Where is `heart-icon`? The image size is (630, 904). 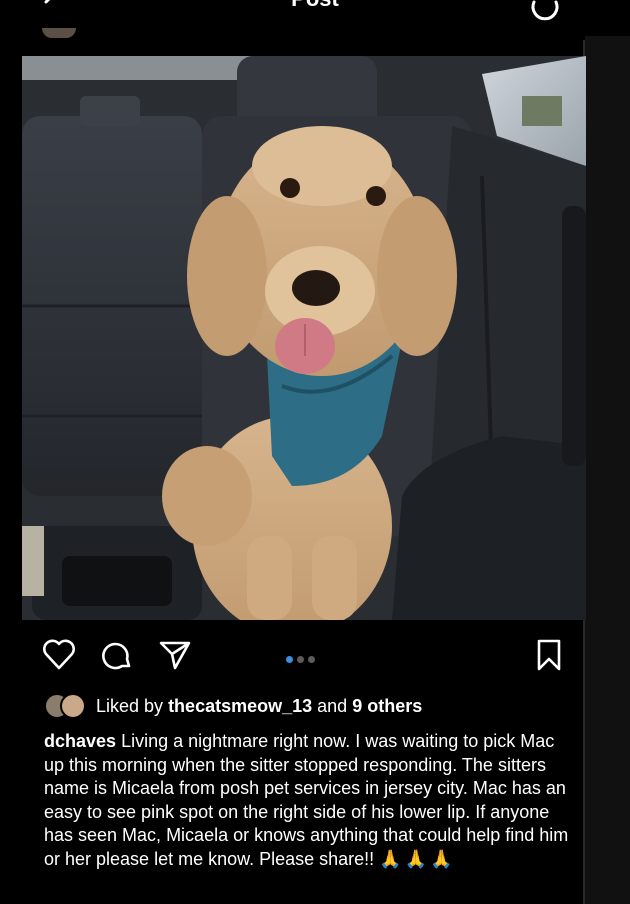
heart-icon is located at coordinates (59, 655).